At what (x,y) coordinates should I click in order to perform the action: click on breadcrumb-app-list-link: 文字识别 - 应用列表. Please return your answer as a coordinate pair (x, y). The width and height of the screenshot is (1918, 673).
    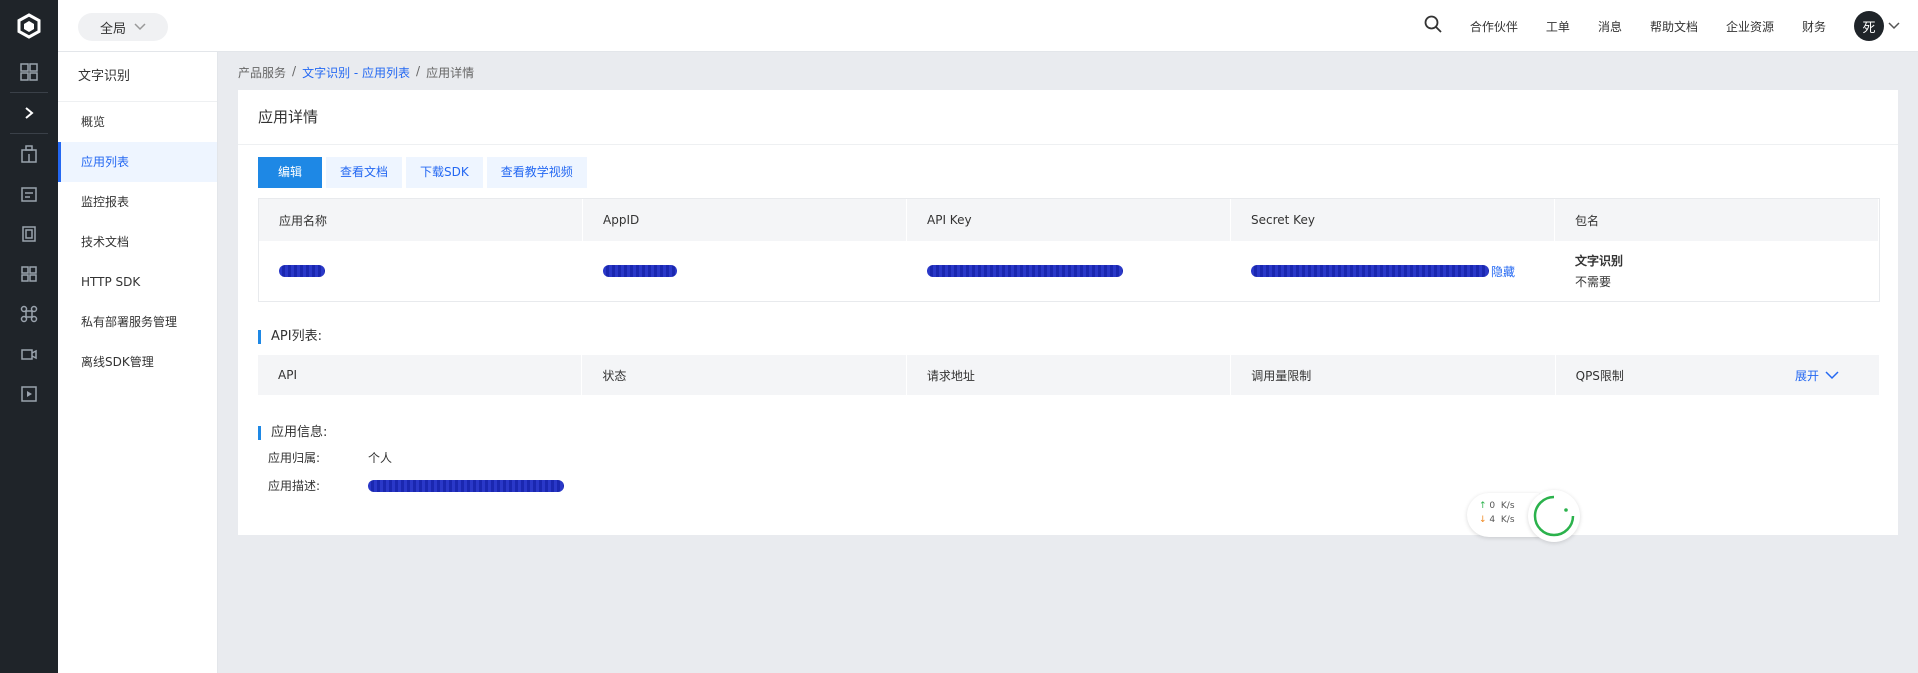
    Looking at the image, I should click on (356, 72).